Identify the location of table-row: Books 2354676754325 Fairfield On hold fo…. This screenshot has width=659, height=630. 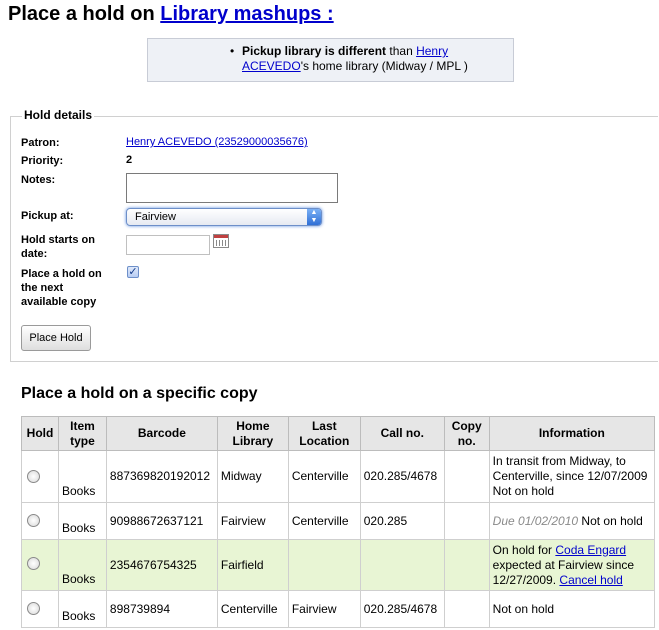
(338, 565).